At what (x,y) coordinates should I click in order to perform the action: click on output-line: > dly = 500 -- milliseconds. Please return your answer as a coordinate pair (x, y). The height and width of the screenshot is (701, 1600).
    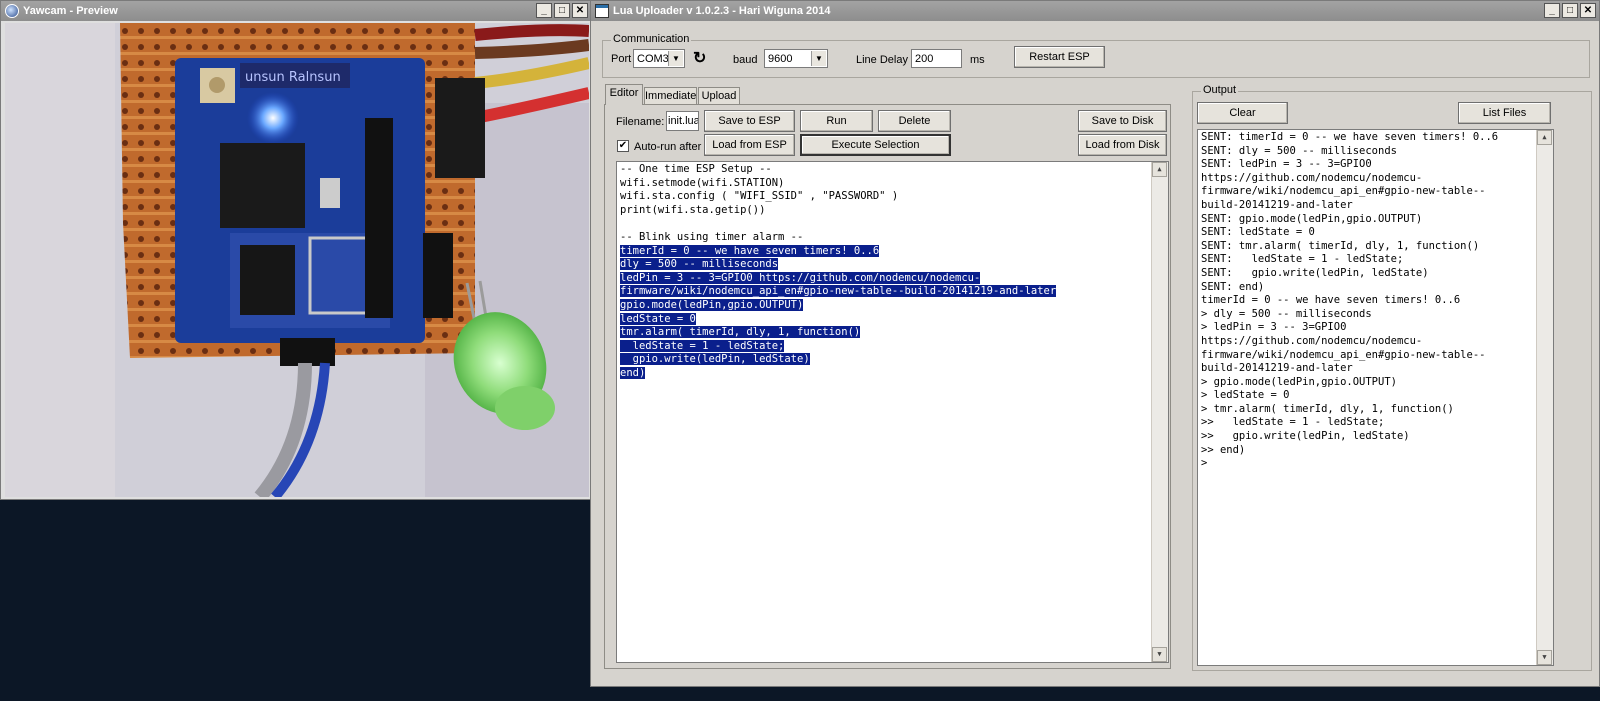
    Looking at the image, I should click on (1286, 313).